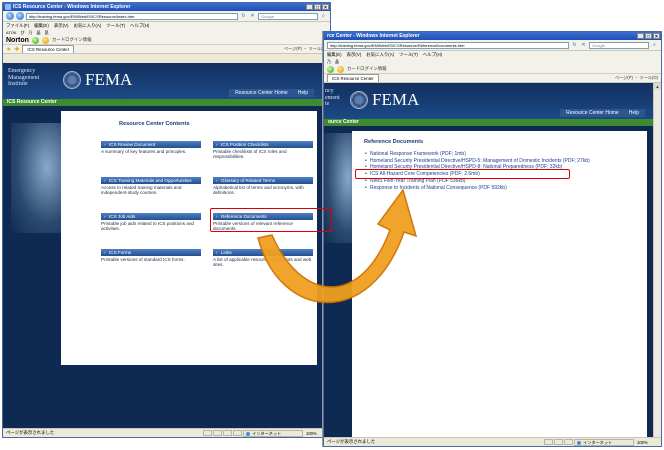 This screenshot has height=450, width=664. I want to click on section-bar: ICS Resource Center, so click(162, 102).